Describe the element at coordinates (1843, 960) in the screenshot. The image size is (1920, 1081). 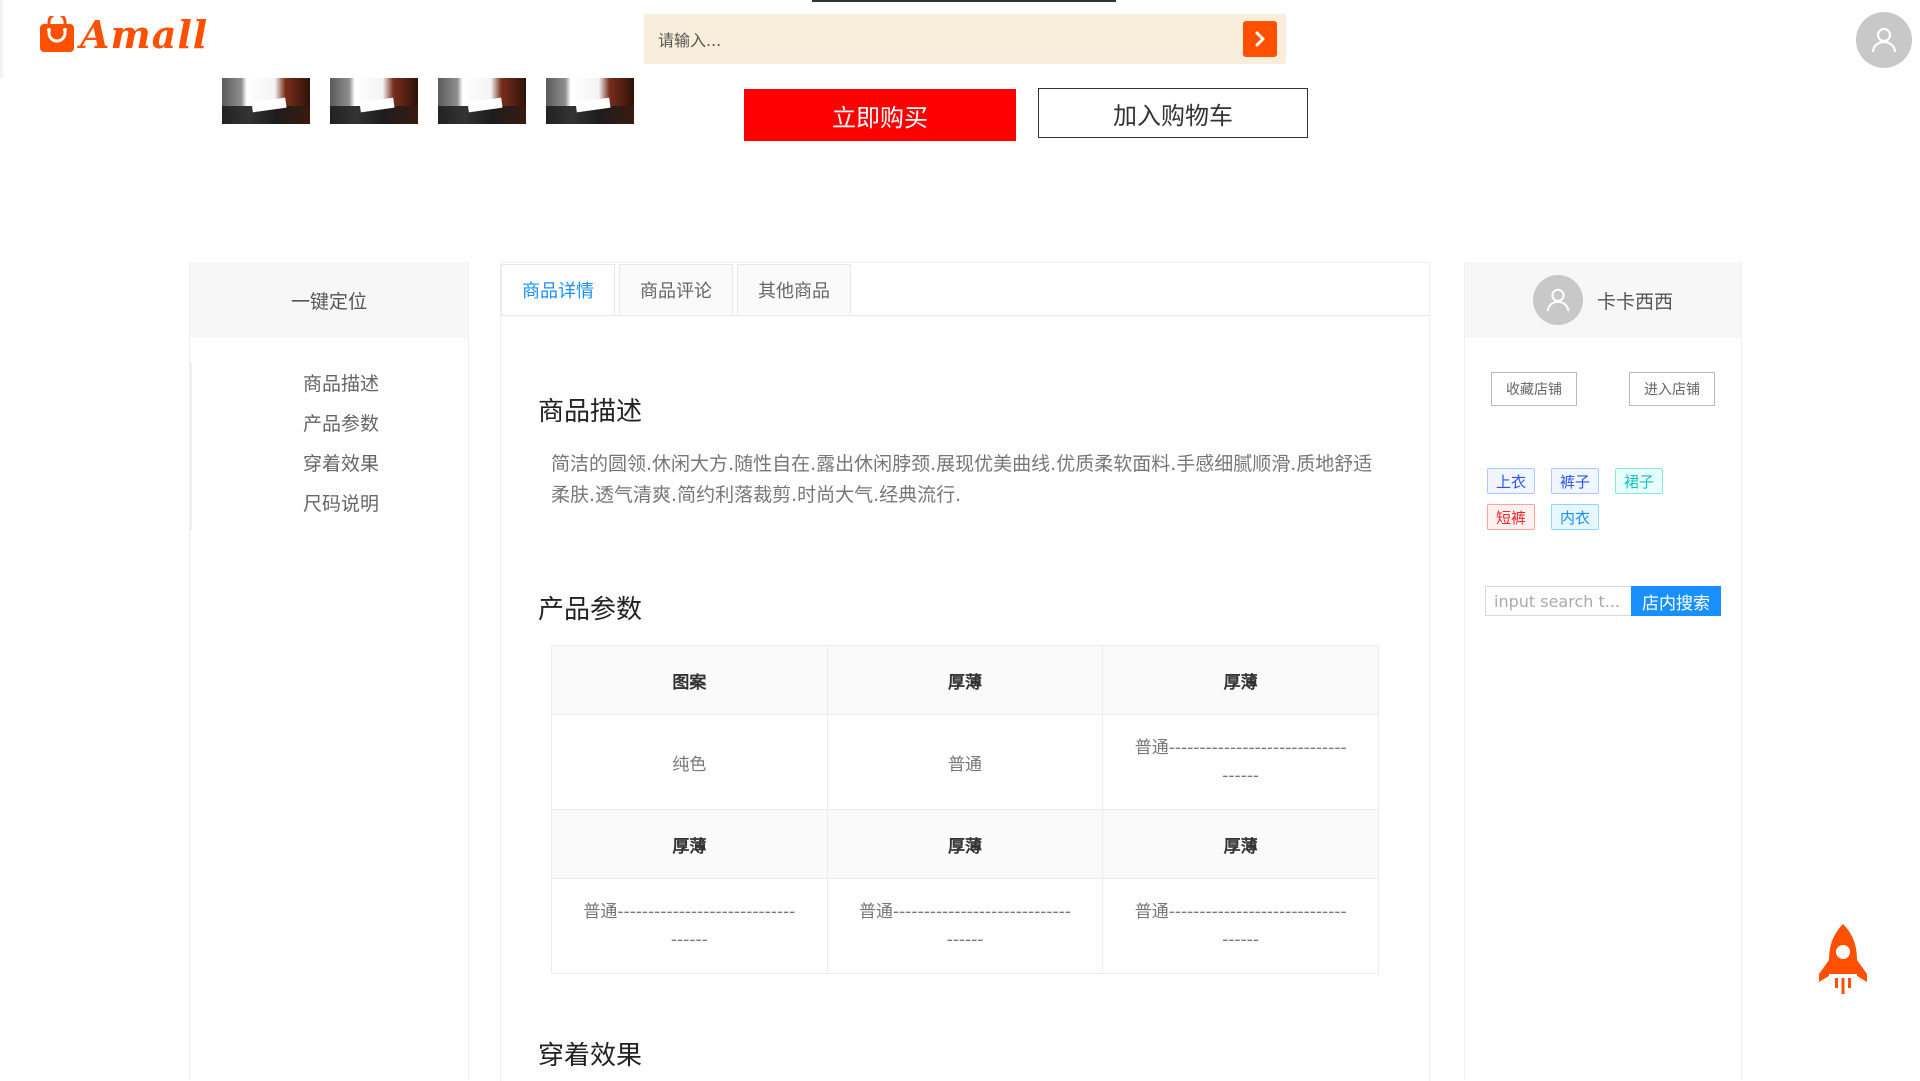
I see `rocket-icon` at that location.